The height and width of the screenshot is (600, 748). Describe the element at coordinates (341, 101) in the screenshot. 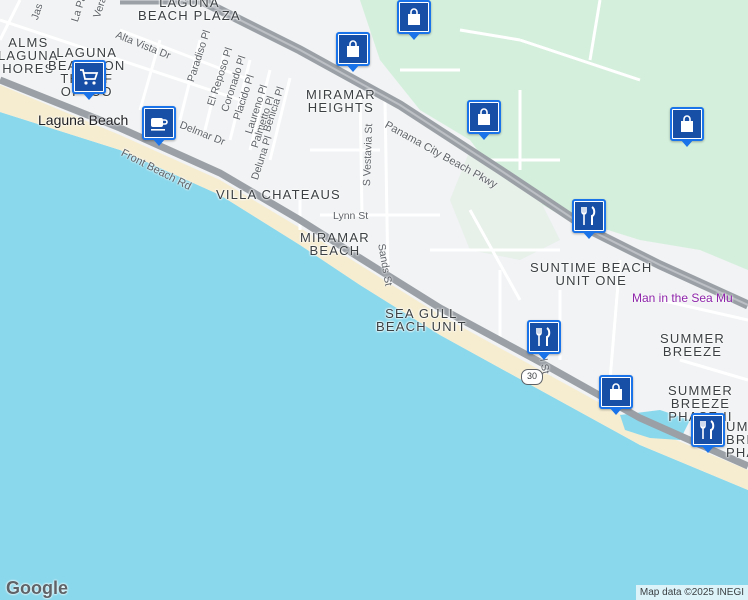

I see `area-miramar-heights: MIRAMAR HEIGHTS` at that location.